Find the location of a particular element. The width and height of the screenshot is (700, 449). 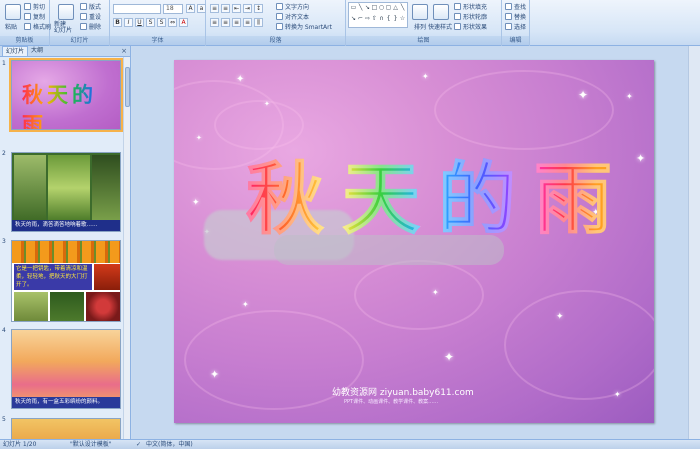

numbering-icon: ≡ is located at coordinates (225, 8).